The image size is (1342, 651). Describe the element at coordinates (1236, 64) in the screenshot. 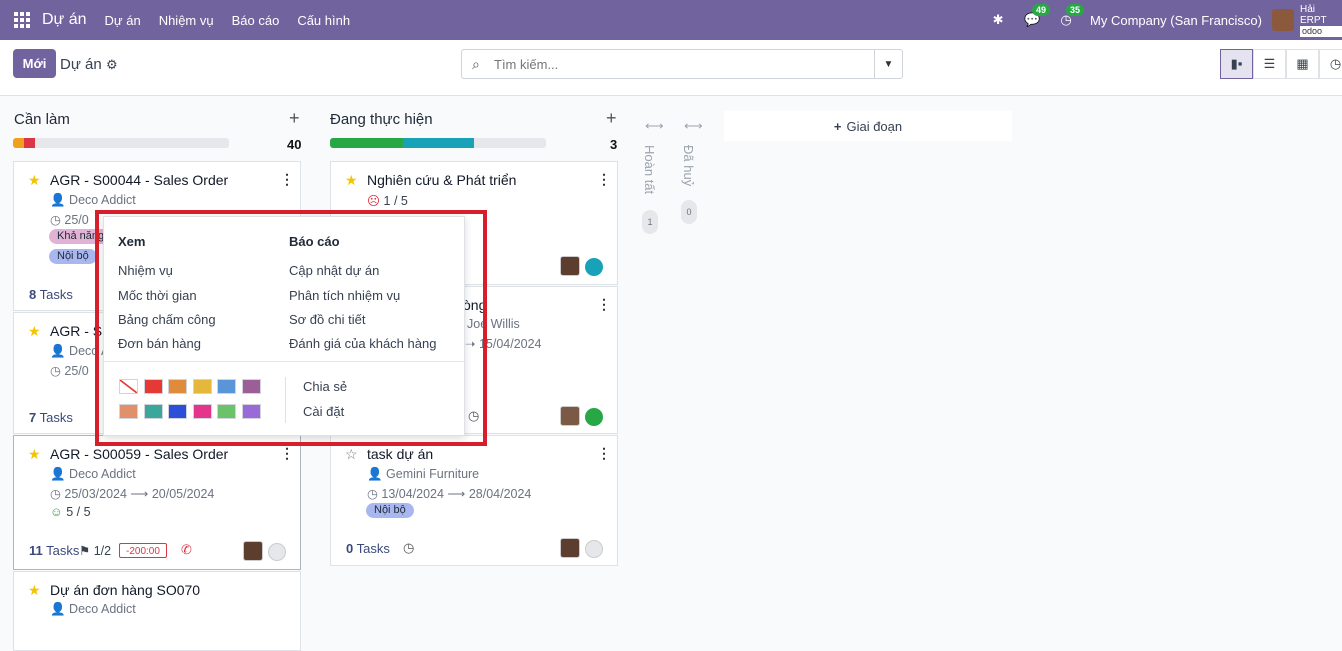

I see `kanban-view-icon: ▮▪` at that location.